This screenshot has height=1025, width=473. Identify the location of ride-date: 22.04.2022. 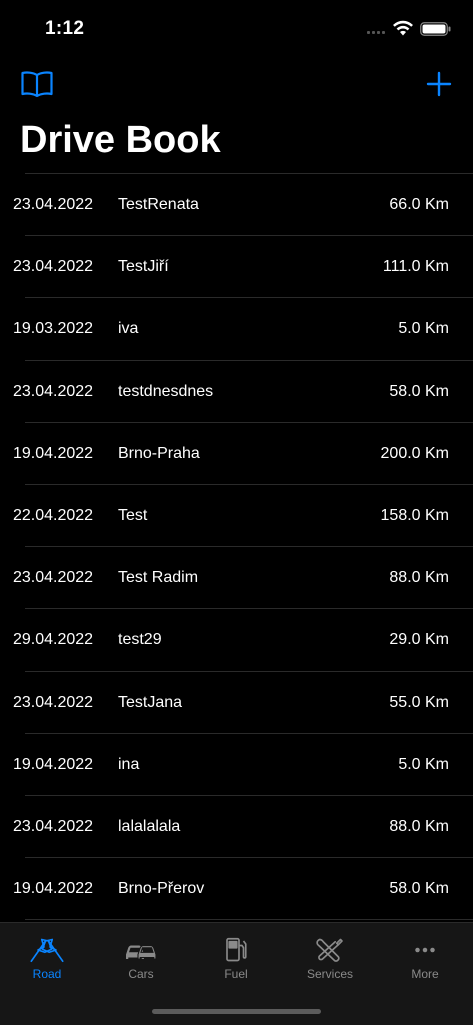
(53, 515).